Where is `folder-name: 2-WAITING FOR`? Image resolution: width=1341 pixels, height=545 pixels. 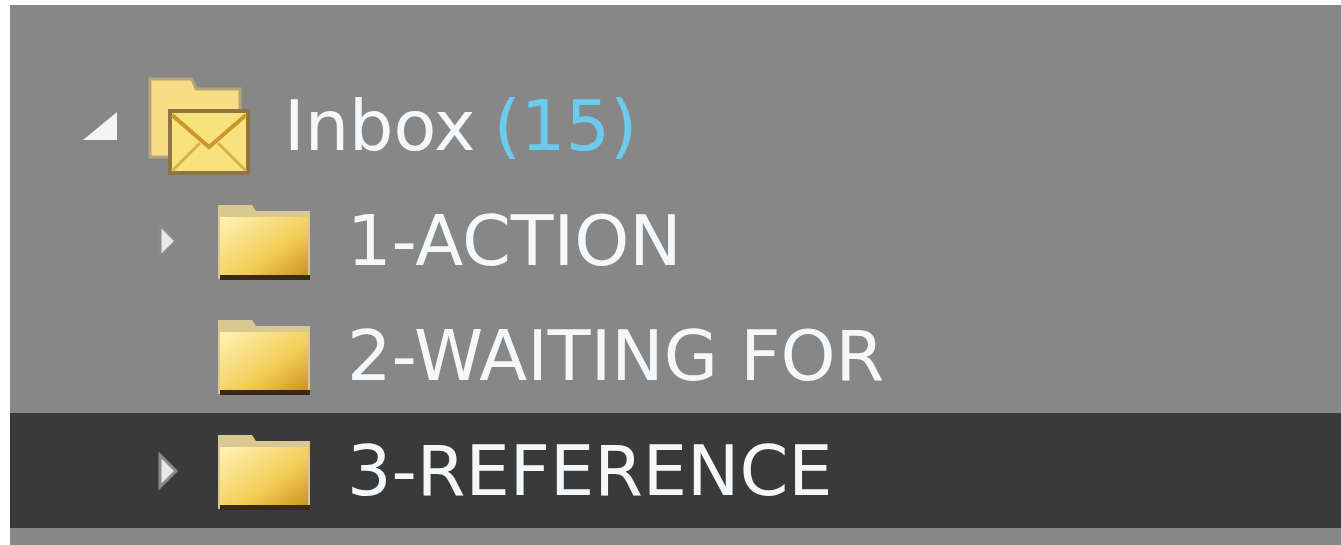 folder-name: 2-WAITING FOR is located at coordinates (616, 355).